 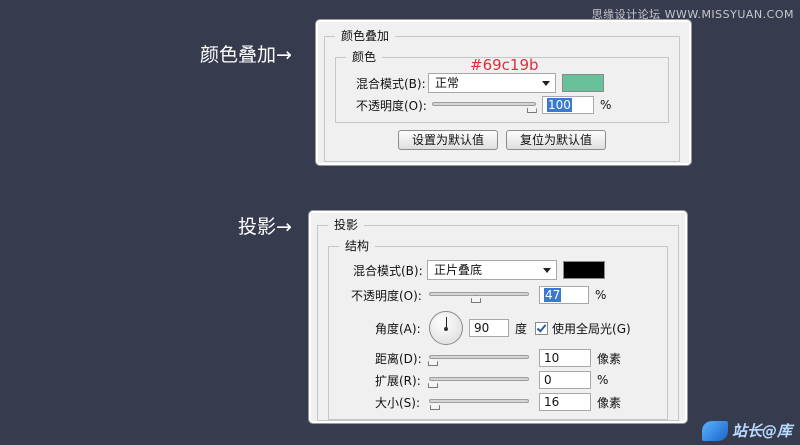 What do you see at coordinates (365, 36) in the screenshot?
I see `color-overlay-group-title: 颜色叠加` at bounding box center [365, 36].